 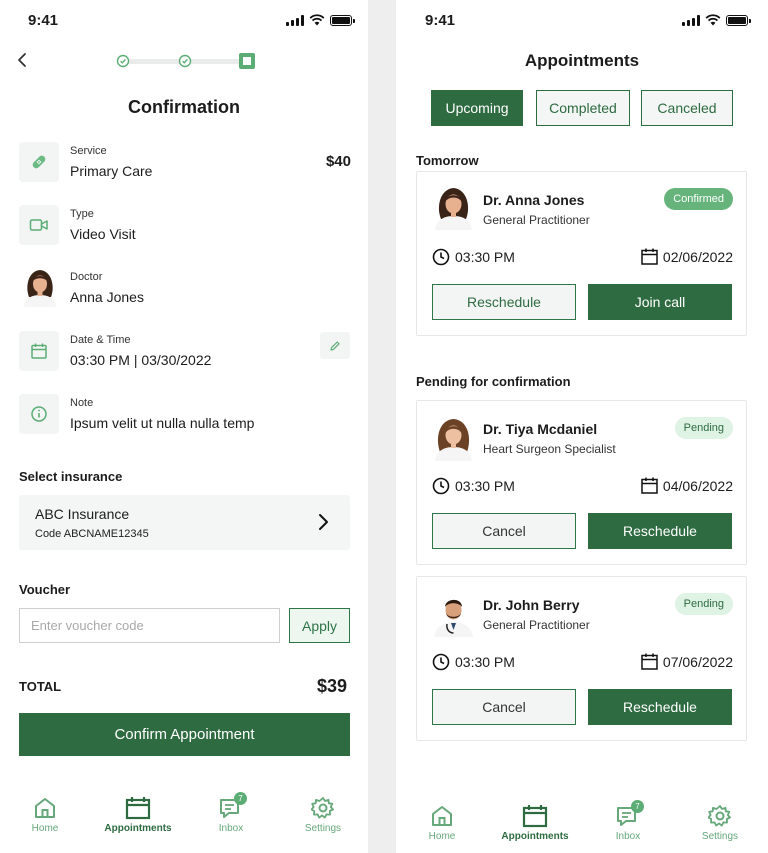 I want to click on doctor-name: Dr. Anna Jones, so click(x=534, y=200).